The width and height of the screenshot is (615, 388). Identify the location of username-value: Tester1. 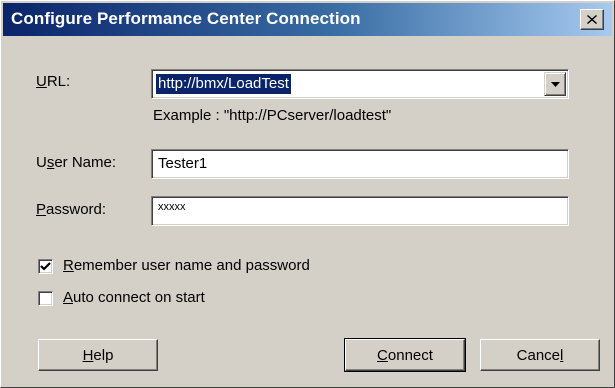
(182, 163).